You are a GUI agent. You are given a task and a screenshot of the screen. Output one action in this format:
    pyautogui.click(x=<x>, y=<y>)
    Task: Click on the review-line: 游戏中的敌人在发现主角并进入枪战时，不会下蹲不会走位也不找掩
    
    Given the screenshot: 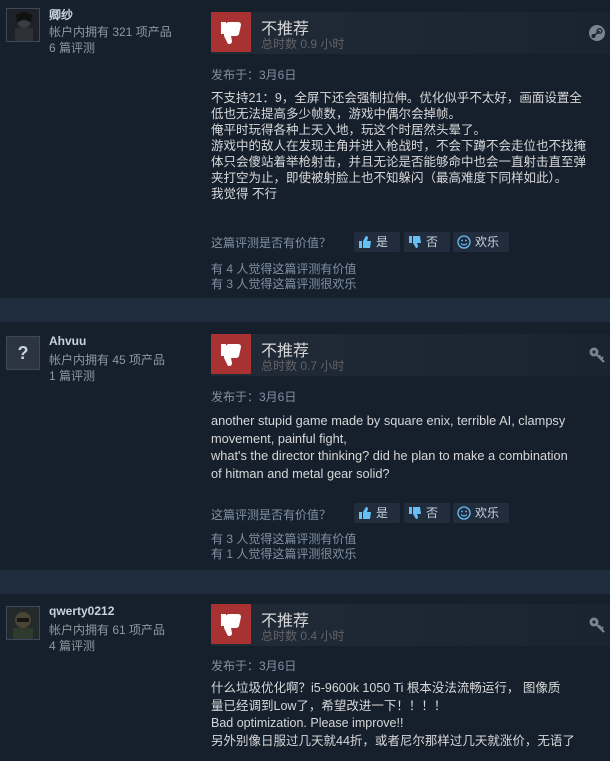 What is the action you would take?
    pyautogui.click(x=399, y=146)
    